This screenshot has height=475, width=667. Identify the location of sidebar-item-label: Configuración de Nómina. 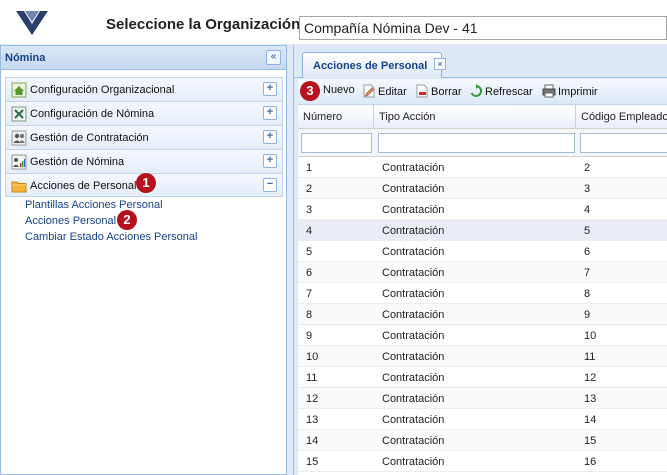
(92, 114).